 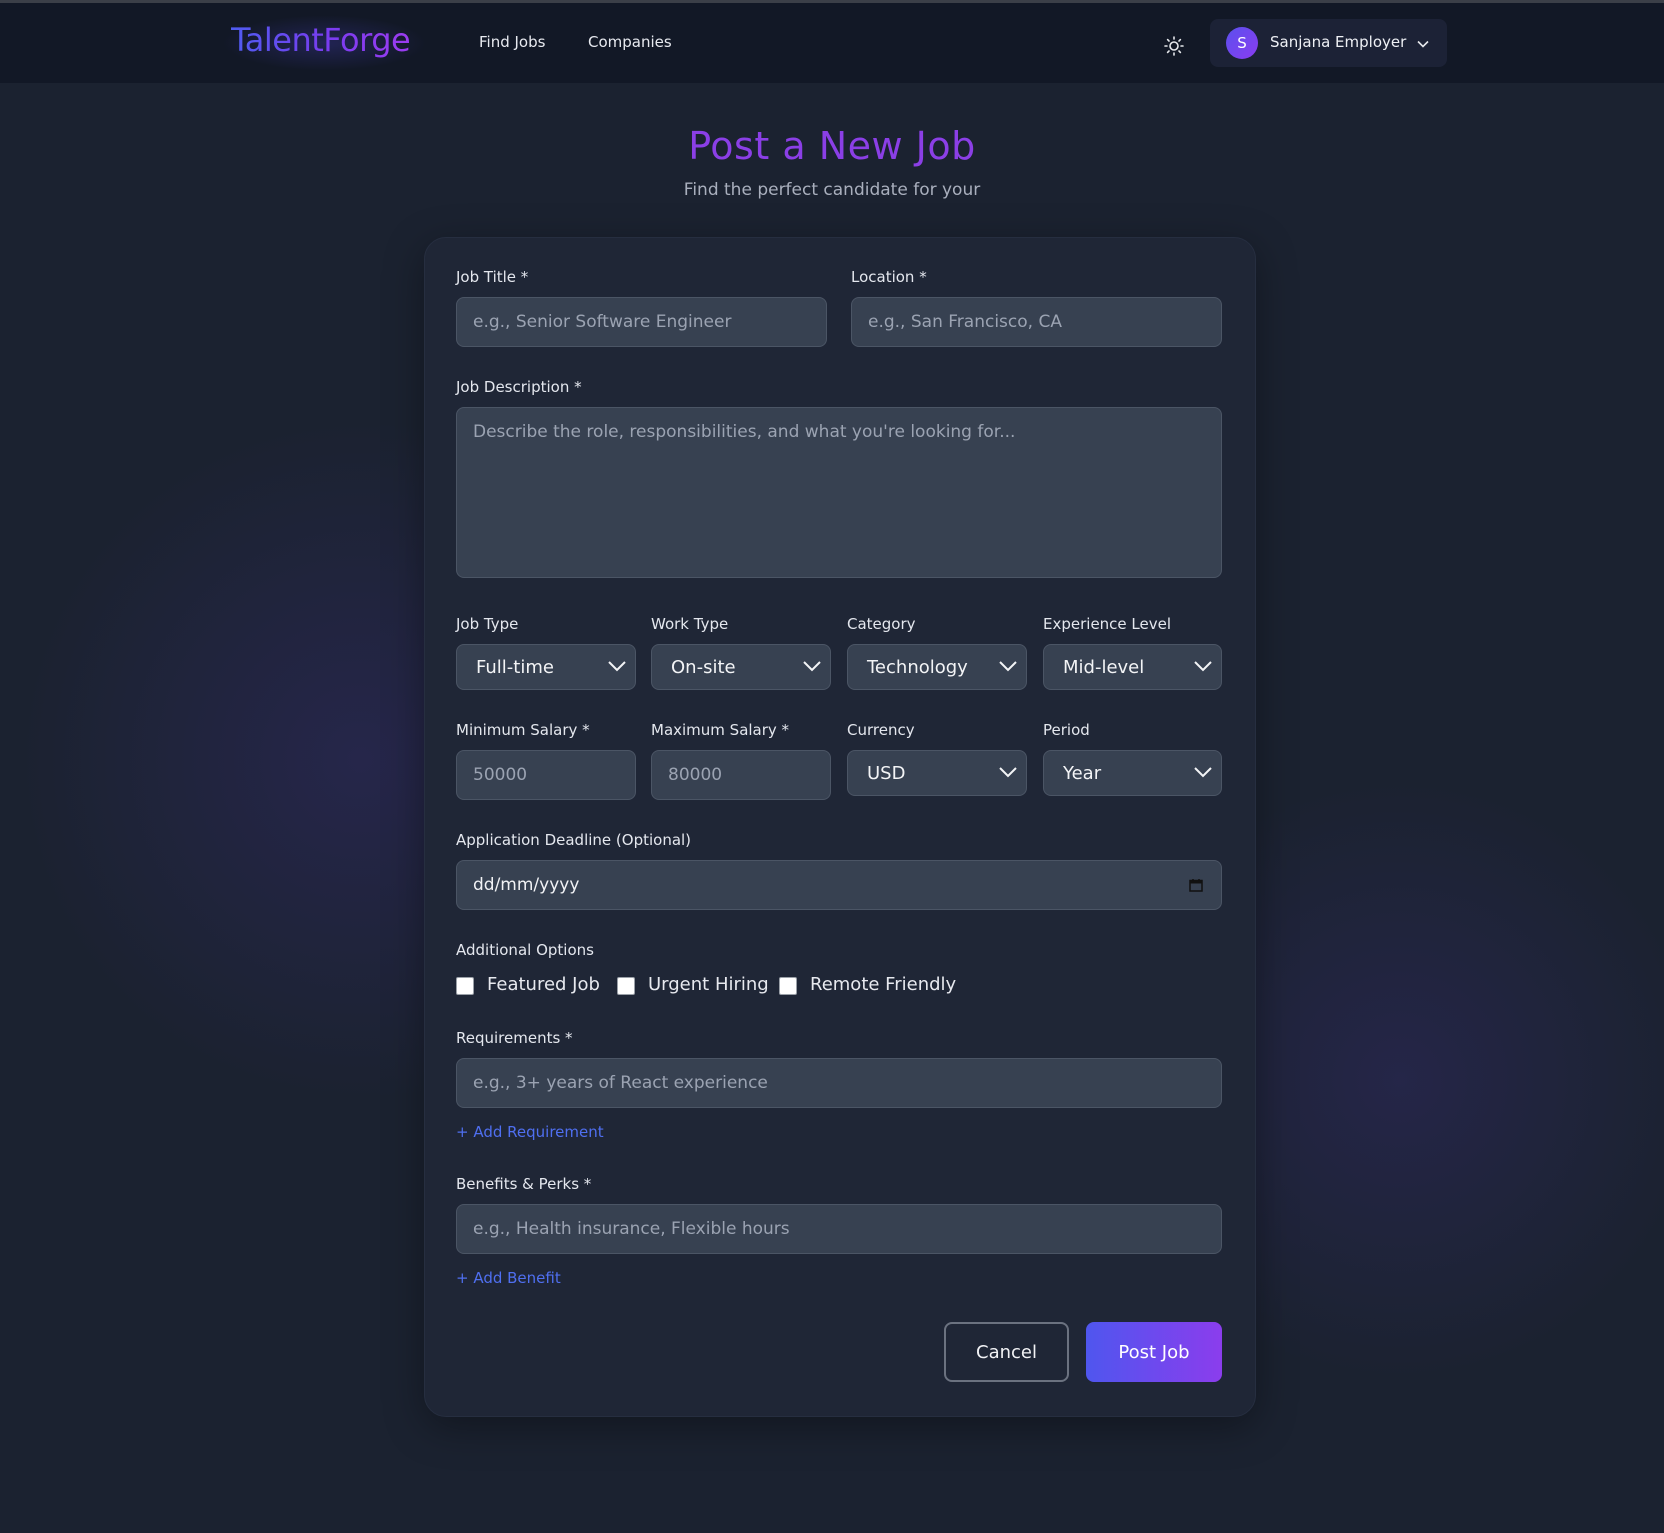 I want to click on avatar: S, so click(x=1242, y=43).